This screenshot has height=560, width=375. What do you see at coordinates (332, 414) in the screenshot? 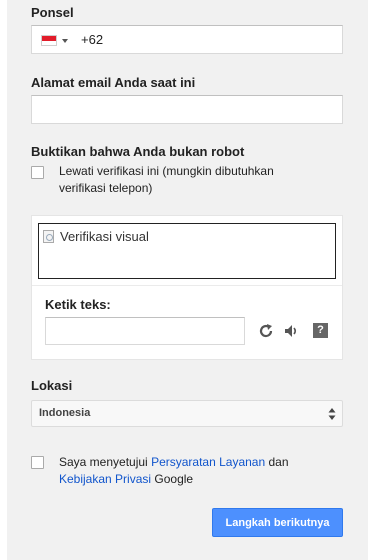
I see `select-arrows-icon` at bounding box center [332, 414].